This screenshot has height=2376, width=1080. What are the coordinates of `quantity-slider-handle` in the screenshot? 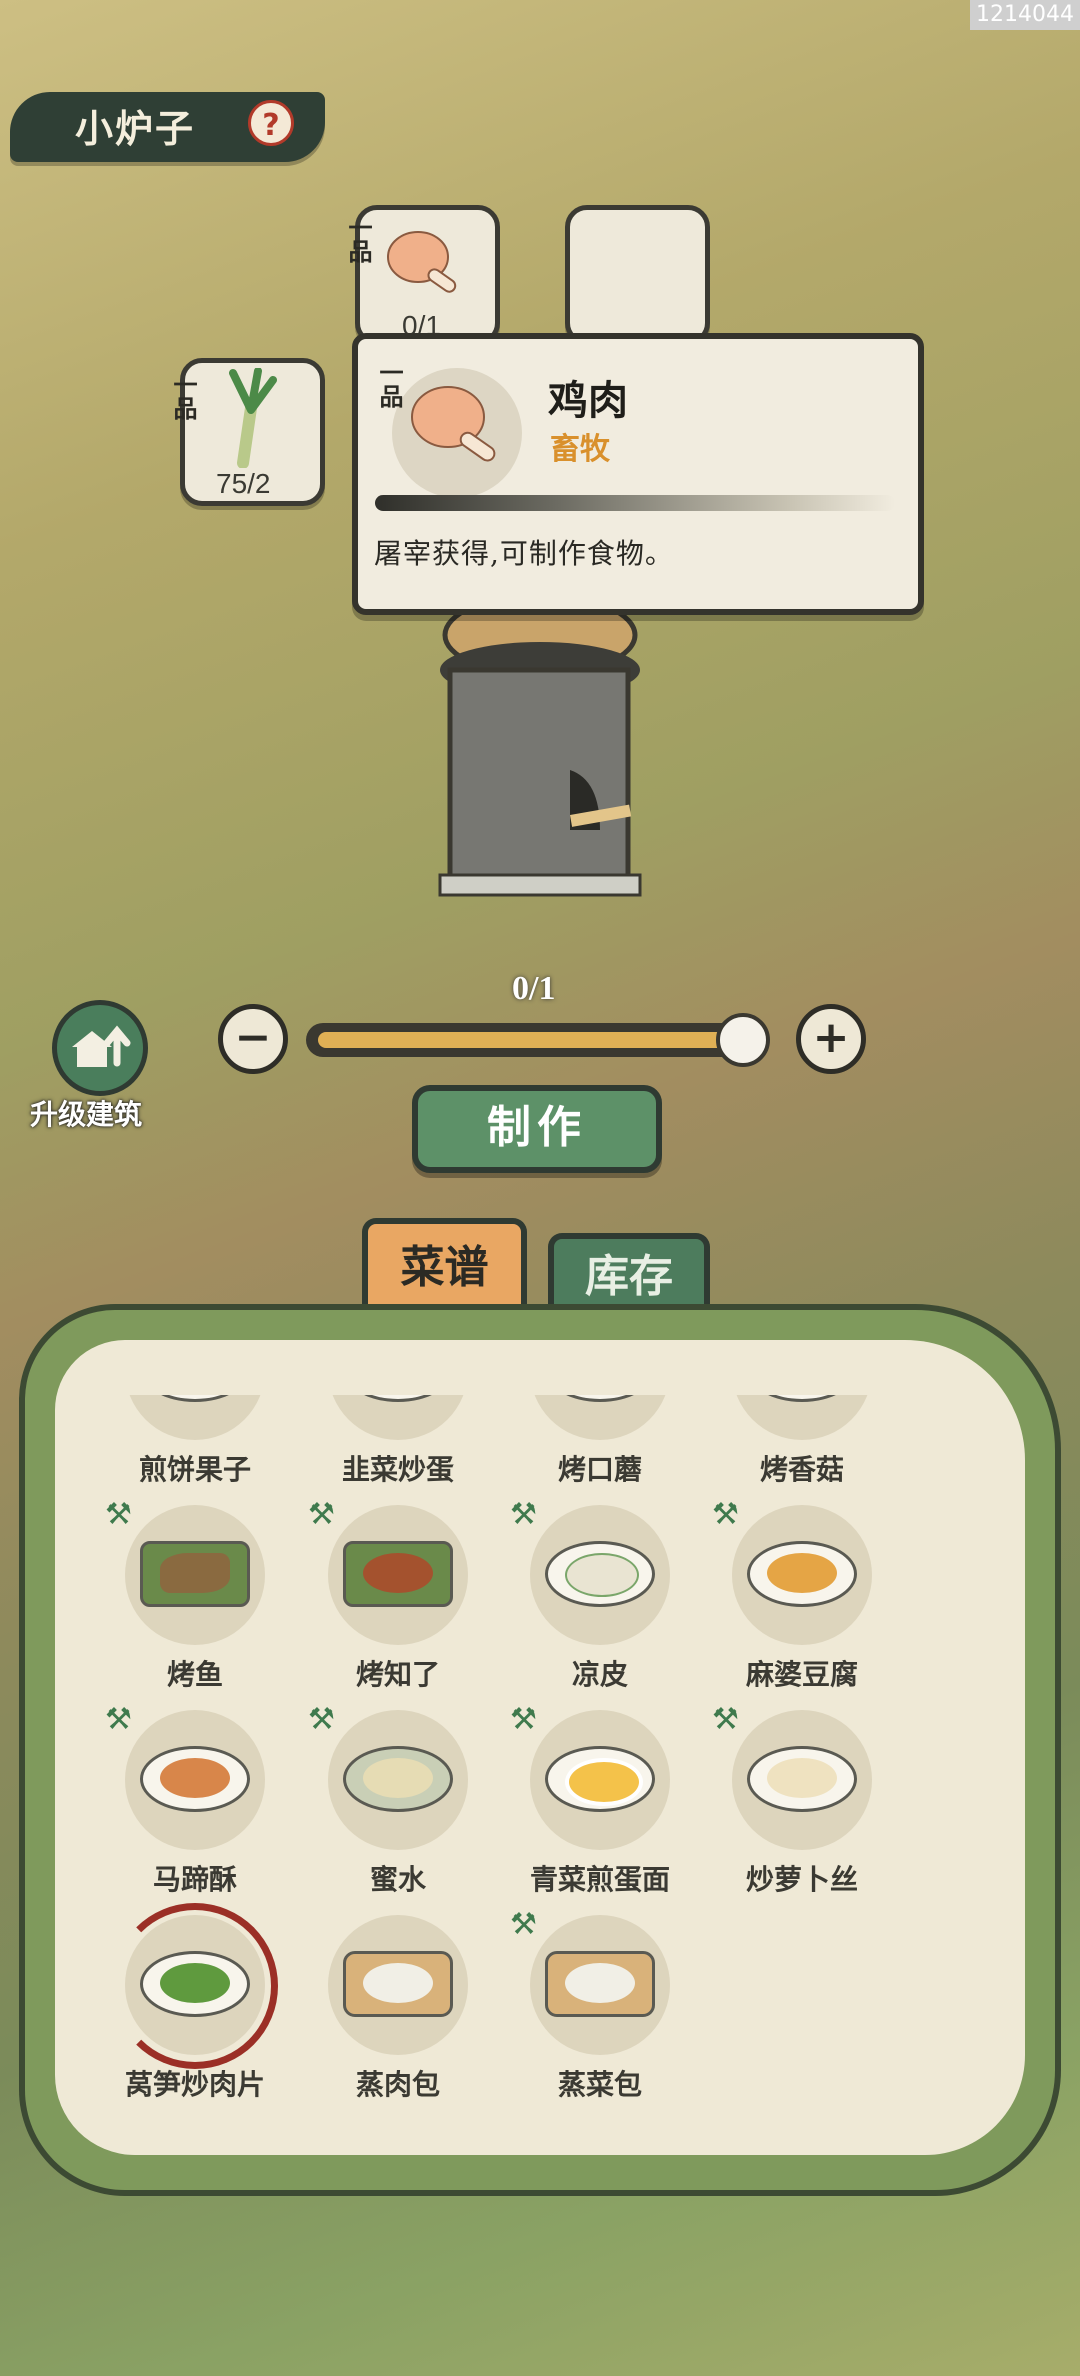 It's located at (743, 1040).